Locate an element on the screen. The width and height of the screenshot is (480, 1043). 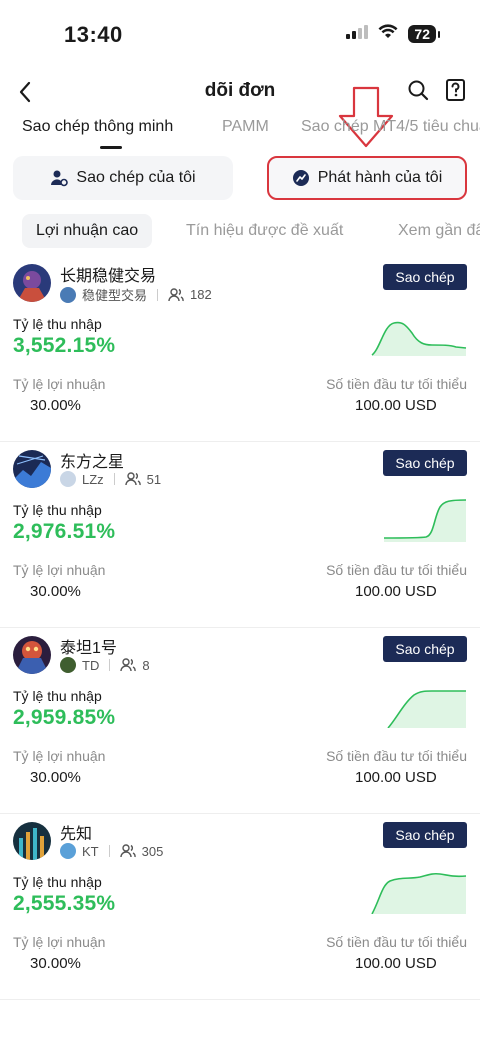
filter-recommended: Tín hiệu được đề xuất is located at coordinates (264, 231).